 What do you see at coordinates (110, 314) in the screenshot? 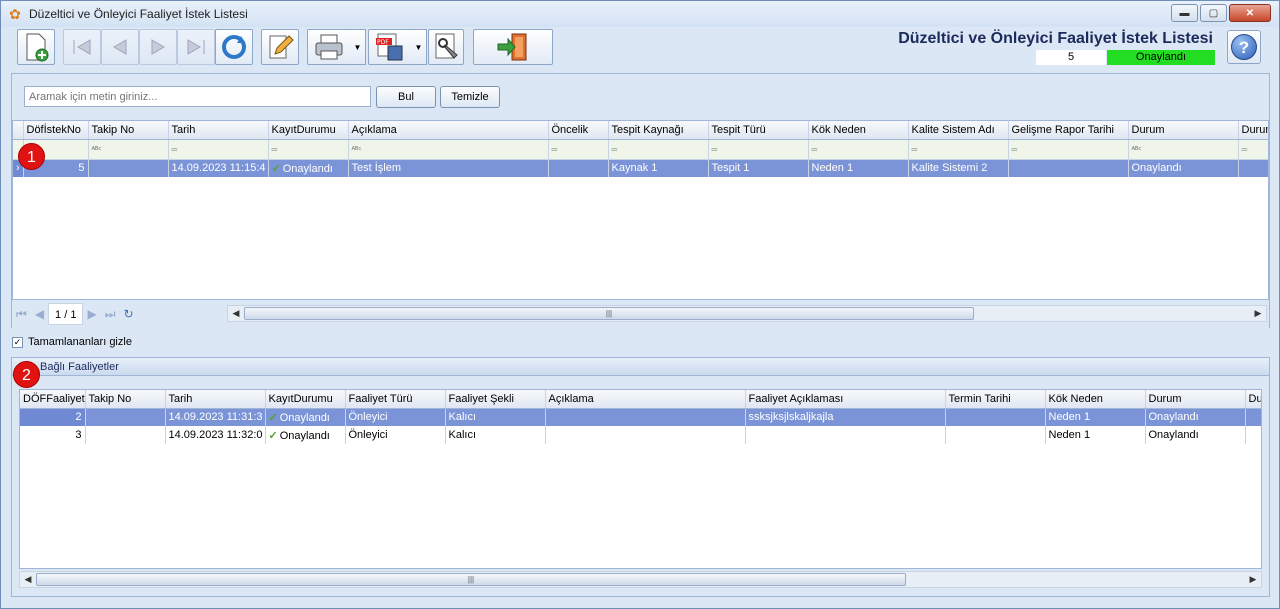
I see `last-page-icon: ⏭` at bounding box center [110, 314].